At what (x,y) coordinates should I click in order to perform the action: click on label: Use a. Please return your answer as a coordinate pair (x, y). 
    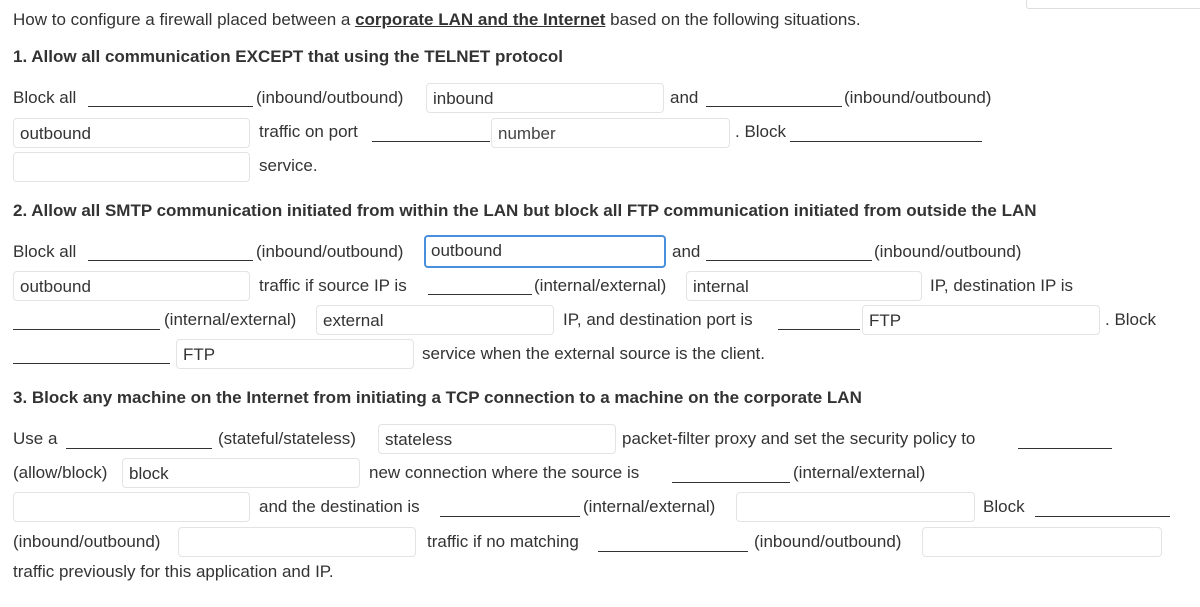
    Looking at the image, I should click on (35, 438).